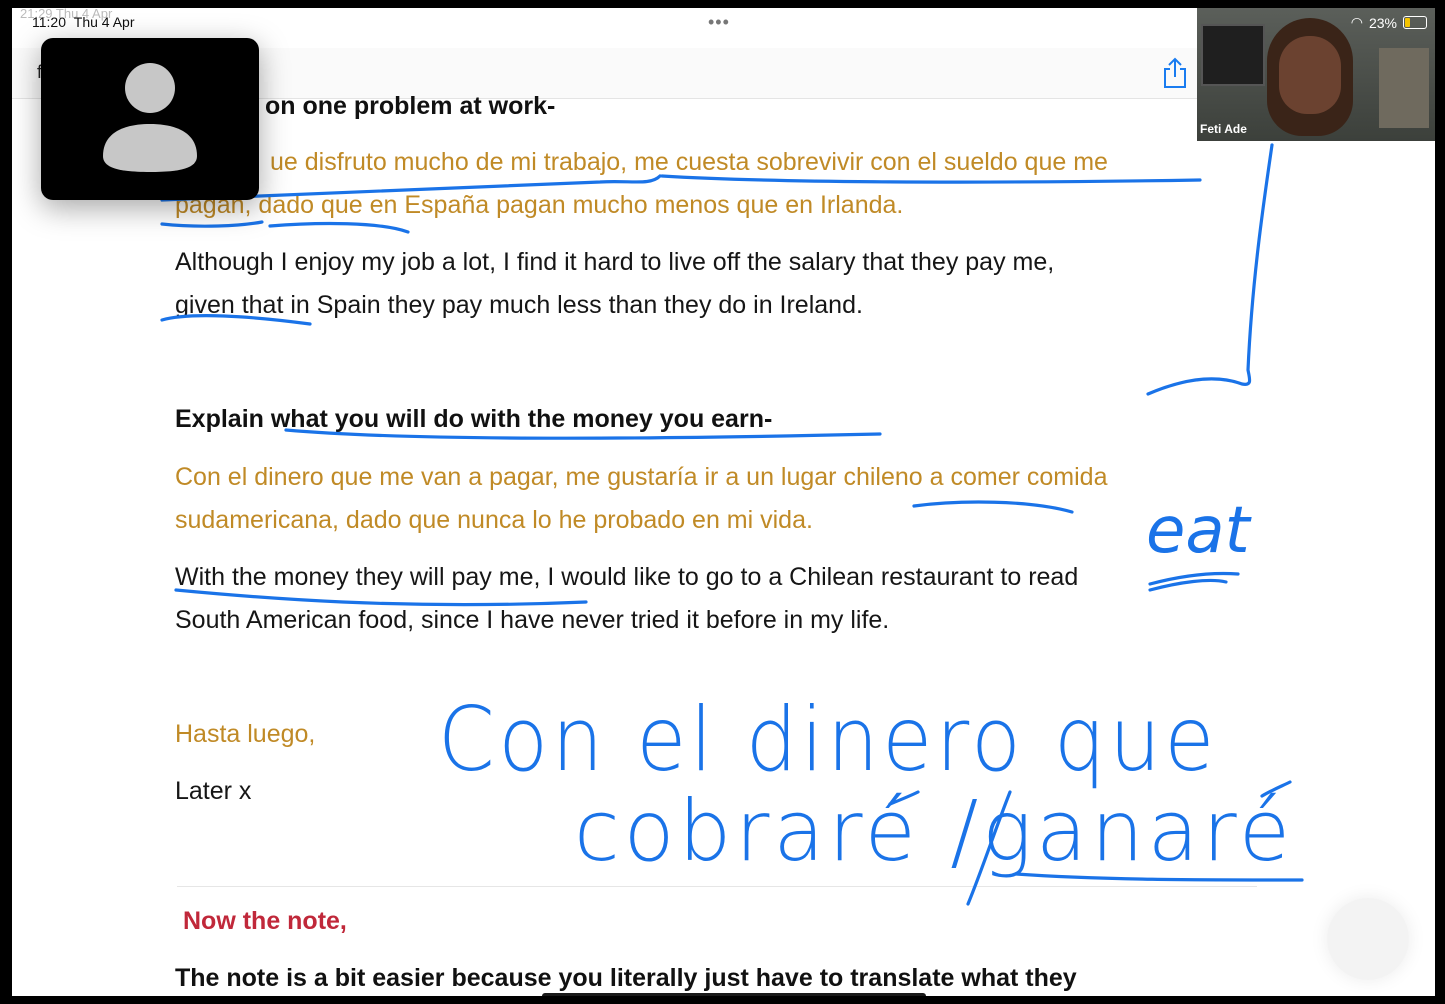 Image resolution: width=1445 pixels, height=1004 pixels. I want to click on note-label: Now the note,, so click(265, 921).